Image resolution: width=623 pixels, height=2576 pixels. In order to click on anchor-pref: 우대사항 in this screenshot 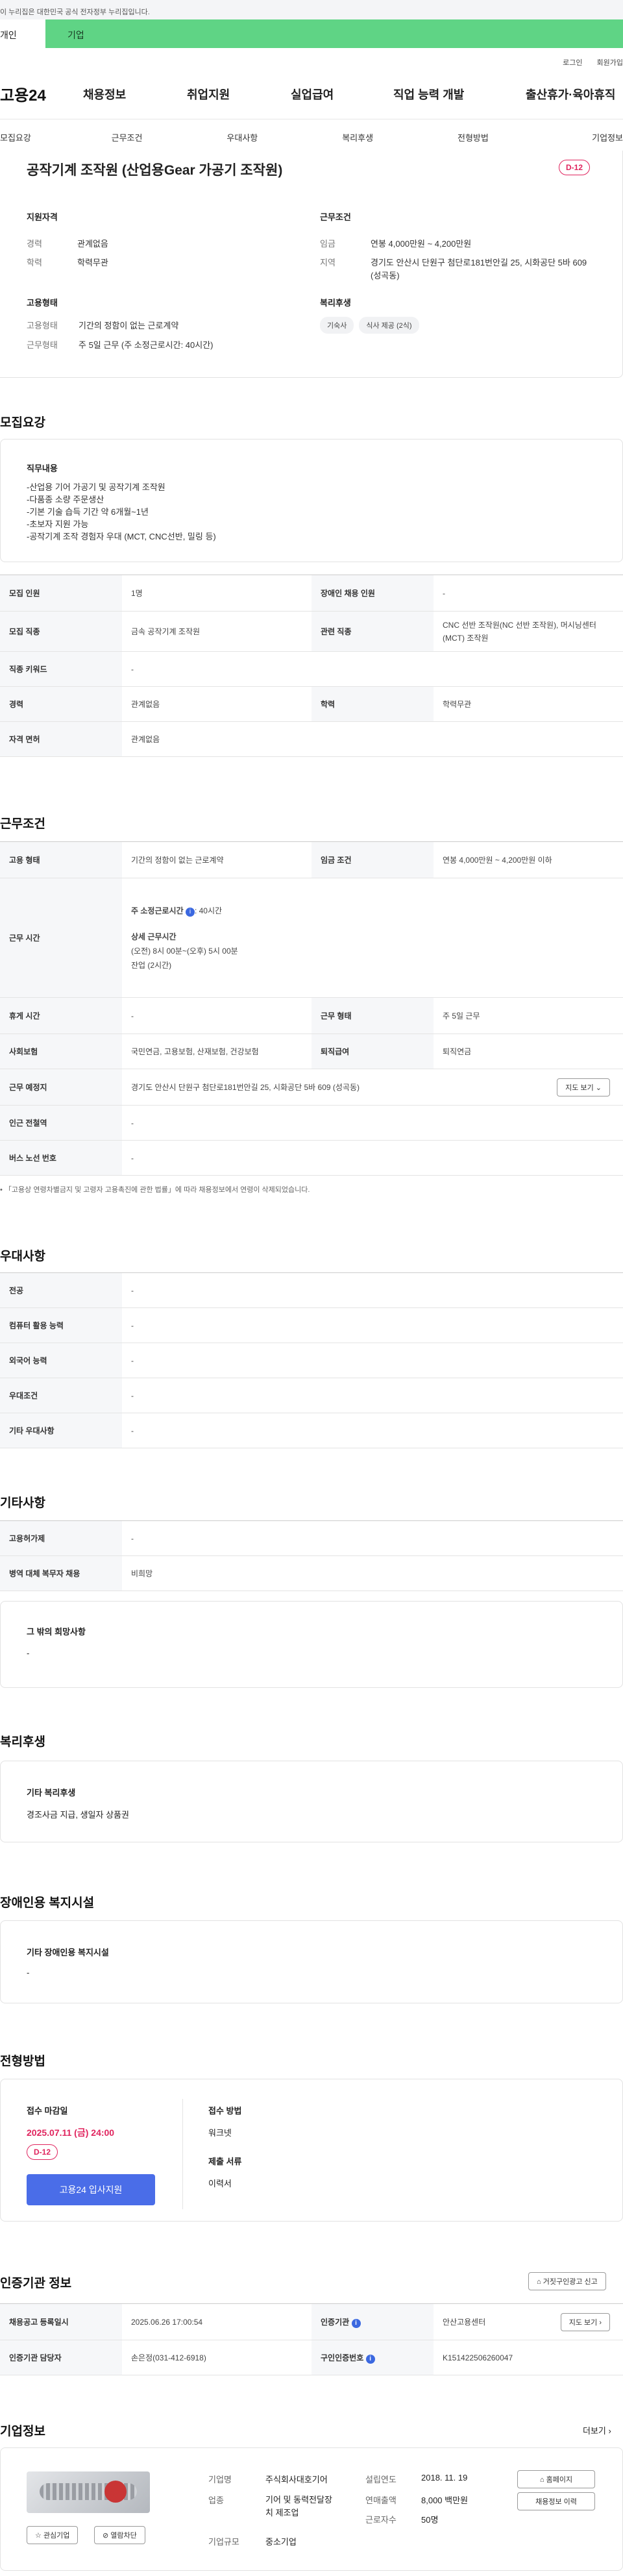, I will do `click(242, 137)`.